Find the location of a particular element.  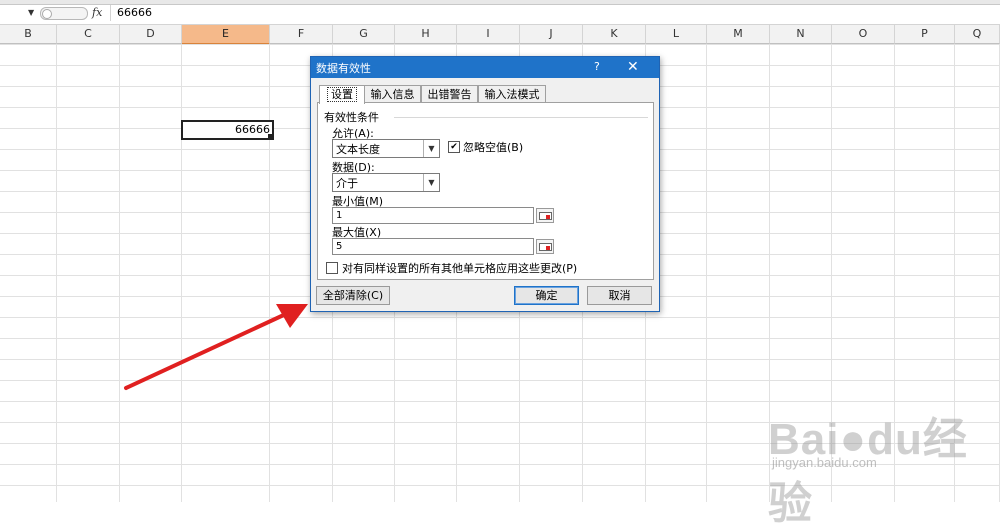

minimum-input: 1 is located at coordinates (433, 215).